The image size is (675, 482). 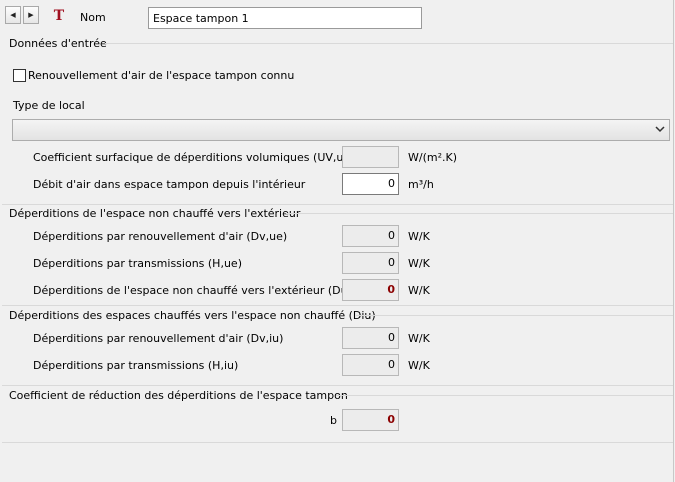 What do you see at coordinates (333, 420) in the screenshot?
I see `b-label: b` at bounding box center [333, 420].